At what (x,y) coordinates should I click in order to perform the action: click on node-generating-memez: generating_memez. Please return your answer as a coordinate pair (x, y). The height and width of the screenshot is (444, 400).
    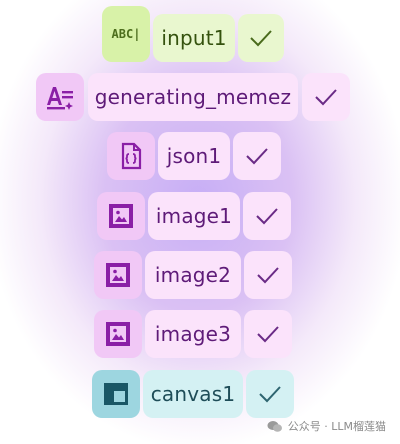
    Looking at the image, I should click on (193, 97).